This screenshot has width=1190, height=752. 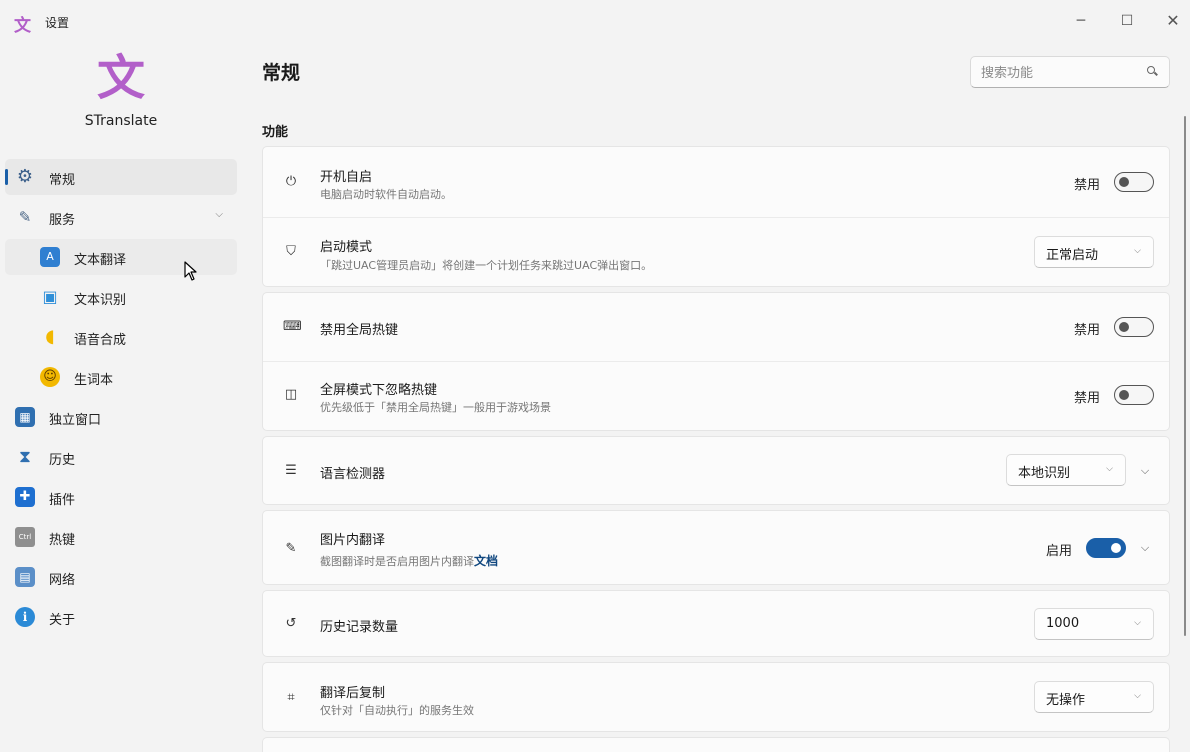 I want to click on row-description: 优先级低于「禁用全局热键」一般用于游戏场景, so click(x=435, y=407).